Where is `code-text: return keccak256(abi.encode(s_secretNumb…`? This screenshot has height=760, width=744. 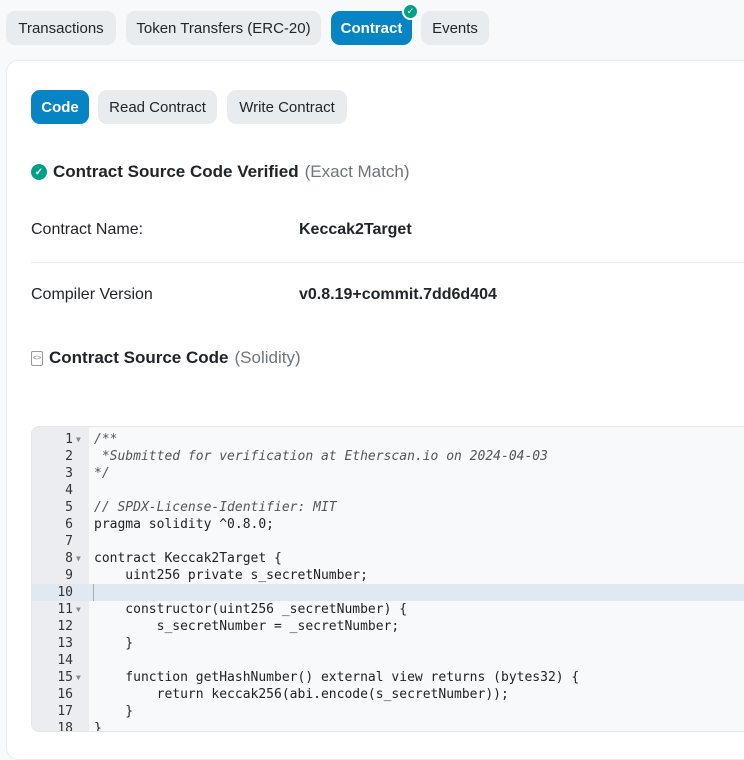
code-text: return keccak256(abi.encode(s_secretNumb… is located at coordinates (301, 694).